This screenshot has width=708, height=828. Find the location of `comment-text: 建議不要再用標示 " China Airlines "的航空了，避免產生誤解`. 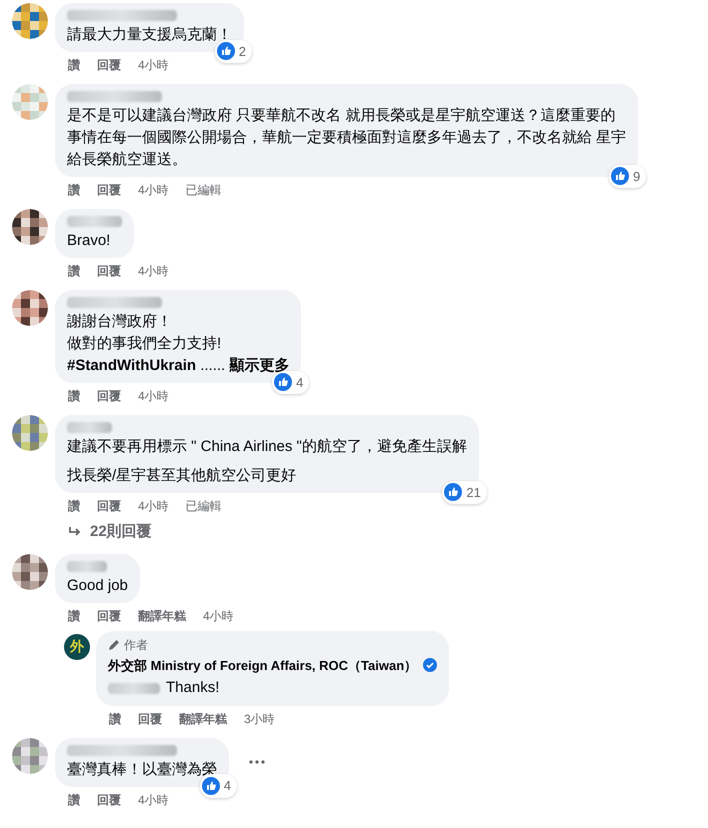

comment-text: 建議不要再用標示 " China Airlines "的航空了，避免產生誤解 is located at coordinates (267, 447).